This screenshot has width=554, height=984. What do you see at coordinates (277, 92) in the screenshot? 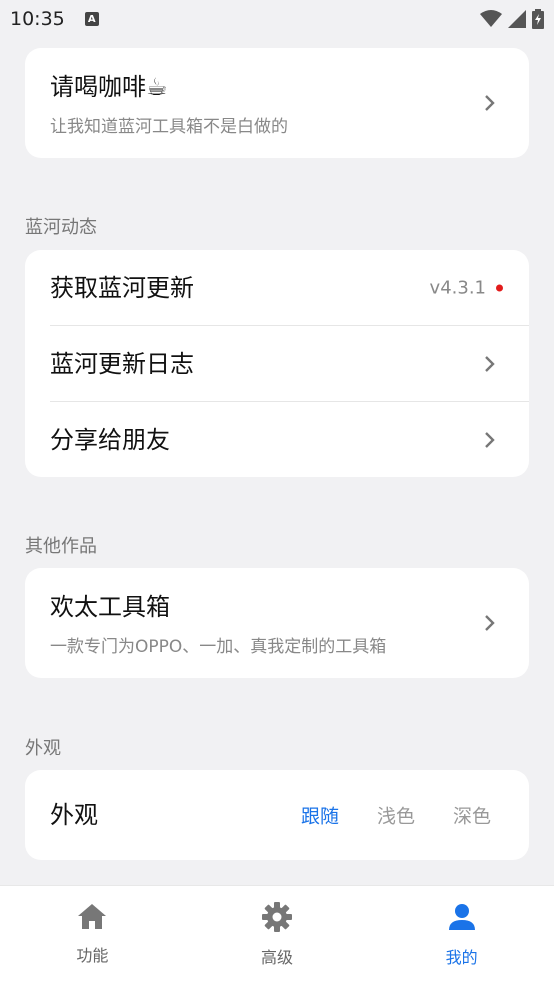
I see `coffee-row: 请喝咖啡☕ 让我知道蓝河工具箱不是白做的` at bounding box center [277, 92].